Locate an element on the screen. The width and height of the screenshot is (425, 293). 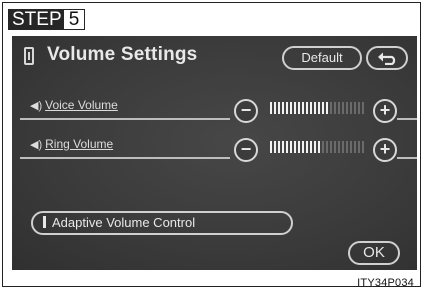
ring-volume-meter is located at coordinates (318, 147).